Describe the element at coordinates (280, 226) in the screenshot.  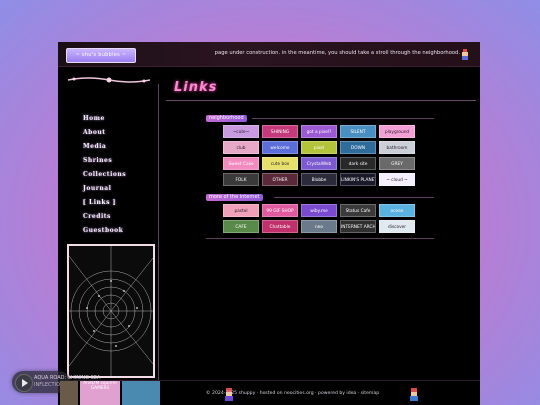
I see `link-button: Chattable` at that location.